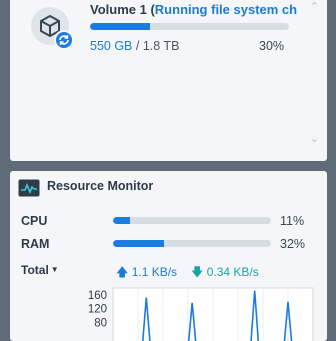 The height and width of the screenshot is (341, 336). I want to click on cpu-percent: 11%, so click(292, 221).